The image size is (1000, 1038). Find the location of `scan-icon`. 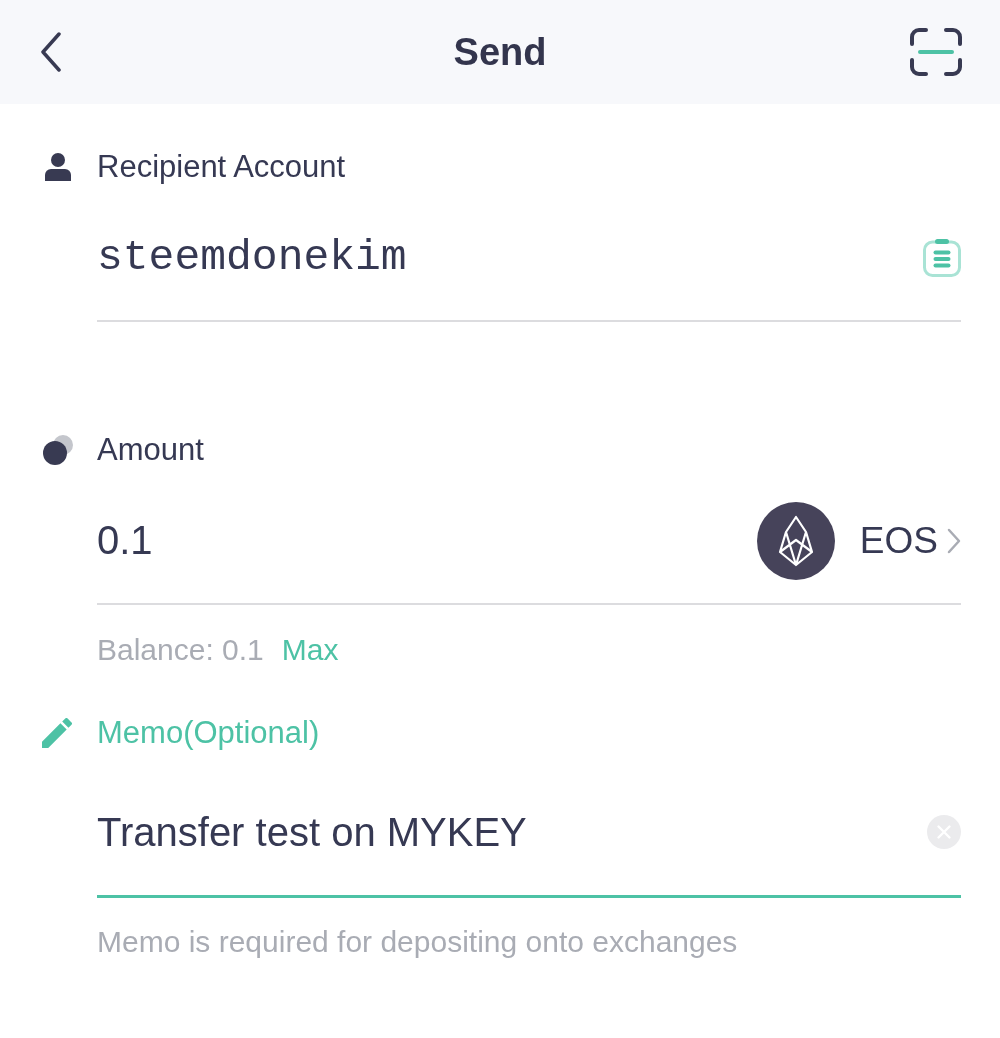

scan-icon is located at coordinates (936, 52).